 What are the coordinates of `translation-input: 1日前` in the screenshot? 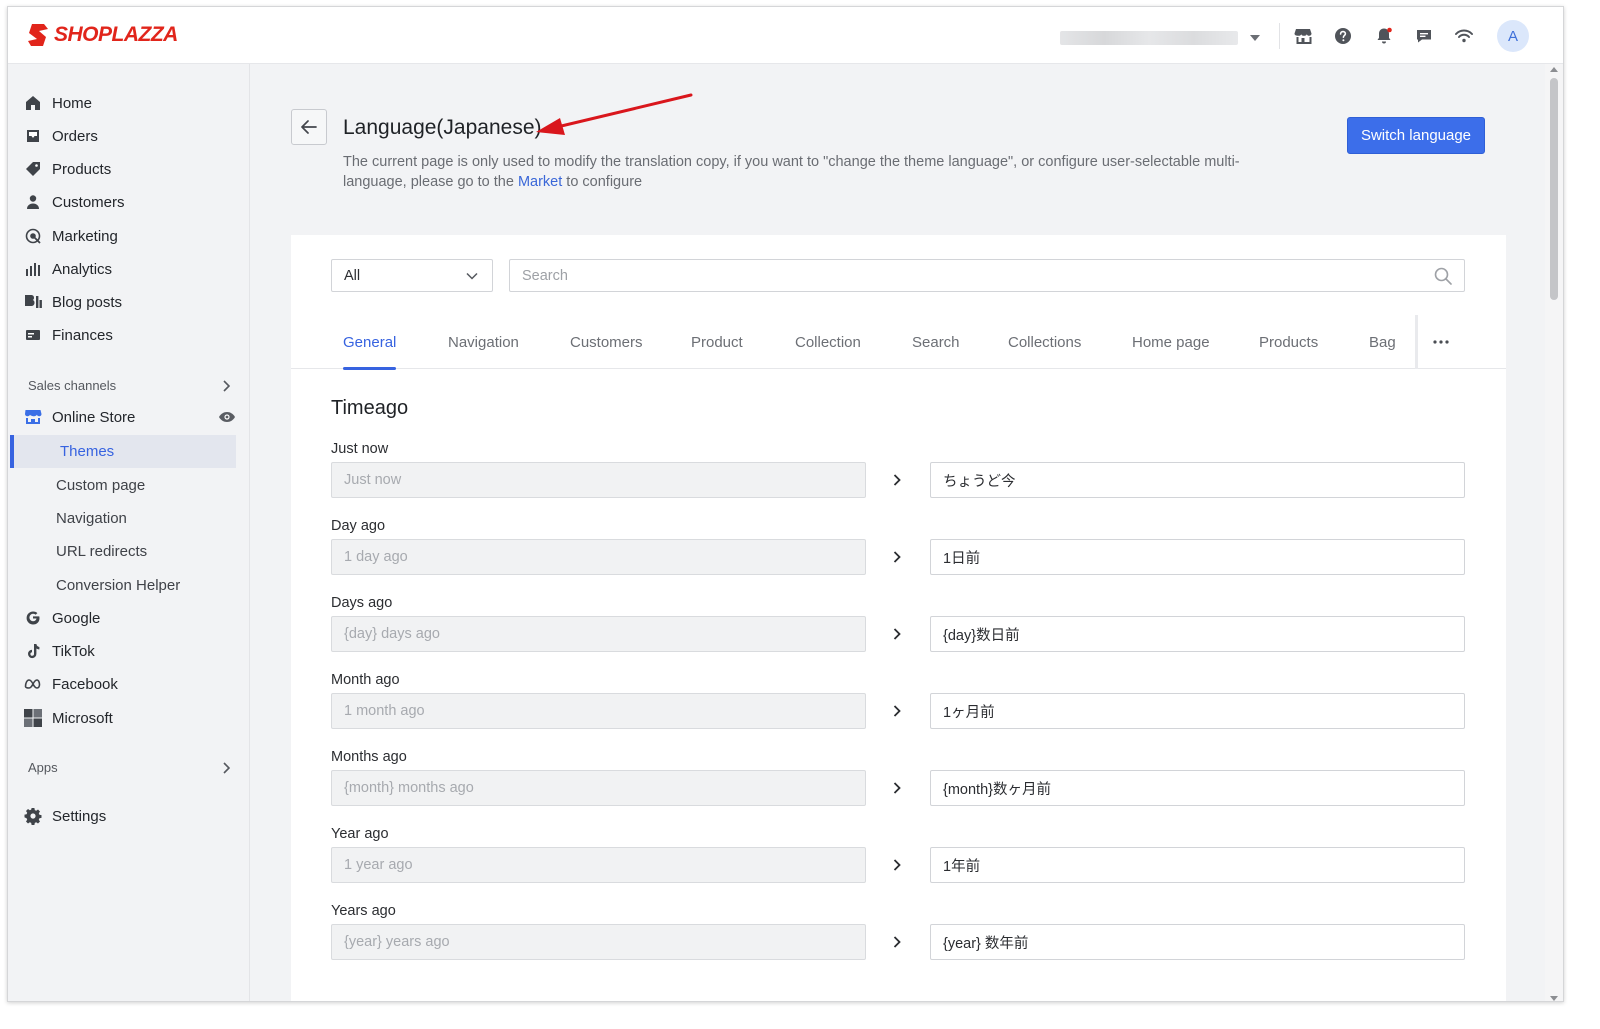 It's located at (1197, 557).